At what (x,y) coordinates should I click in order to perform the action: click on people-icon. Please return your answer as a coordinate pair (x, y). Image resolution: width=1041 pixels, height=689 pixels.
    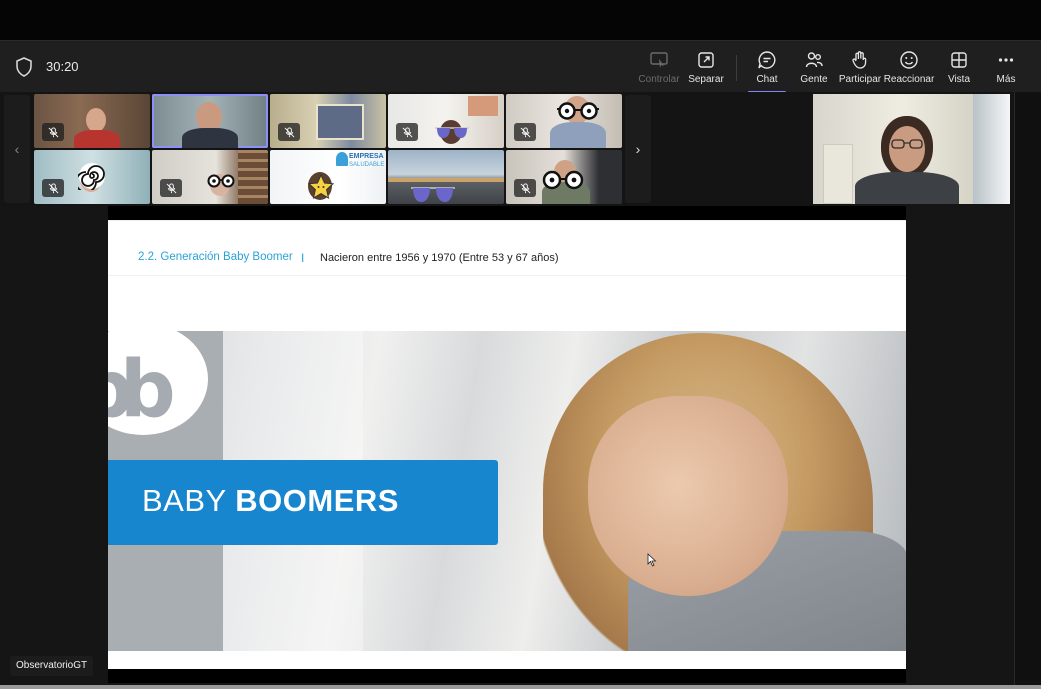
    Looking at the image, I should click on (814, 60).